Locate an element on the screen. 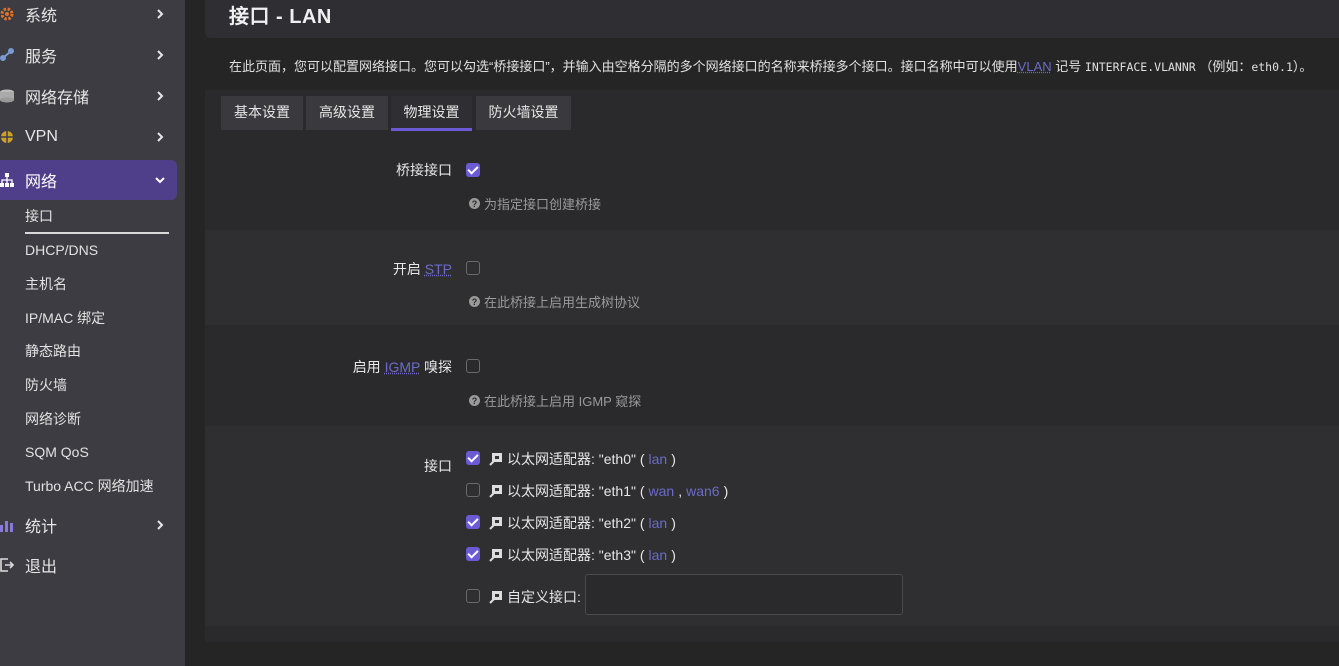  iface-eth2-checkbox is located at coordinates (473, 522).